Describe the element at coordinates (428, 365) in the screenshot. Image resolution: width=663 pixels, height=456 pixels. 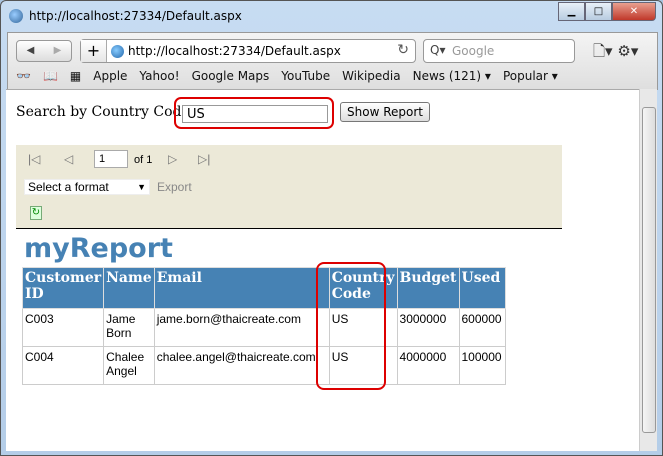
I see `table-cell: 4000000` at that location.